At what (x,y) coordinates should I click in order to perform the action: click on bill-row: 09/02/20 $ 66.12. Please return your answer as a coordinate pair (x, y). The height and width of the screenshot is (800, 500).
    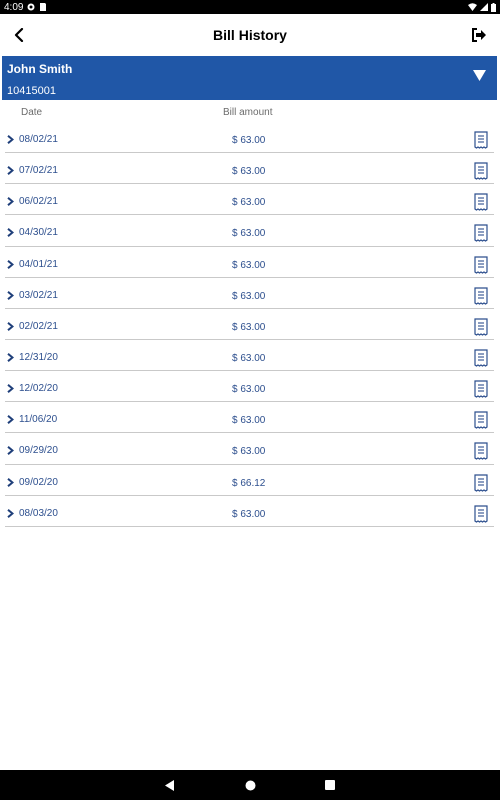
    Looking at the image, I should click on (249, 480).